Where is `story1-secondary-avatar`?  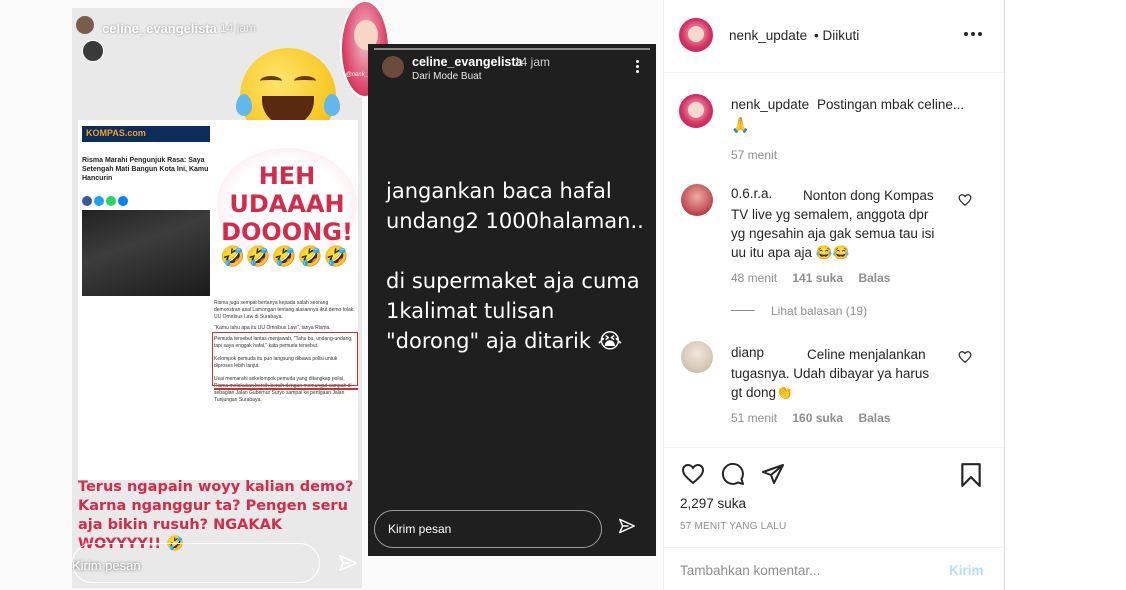
story1-secondary-avatar is located at coordinates (93, 51).